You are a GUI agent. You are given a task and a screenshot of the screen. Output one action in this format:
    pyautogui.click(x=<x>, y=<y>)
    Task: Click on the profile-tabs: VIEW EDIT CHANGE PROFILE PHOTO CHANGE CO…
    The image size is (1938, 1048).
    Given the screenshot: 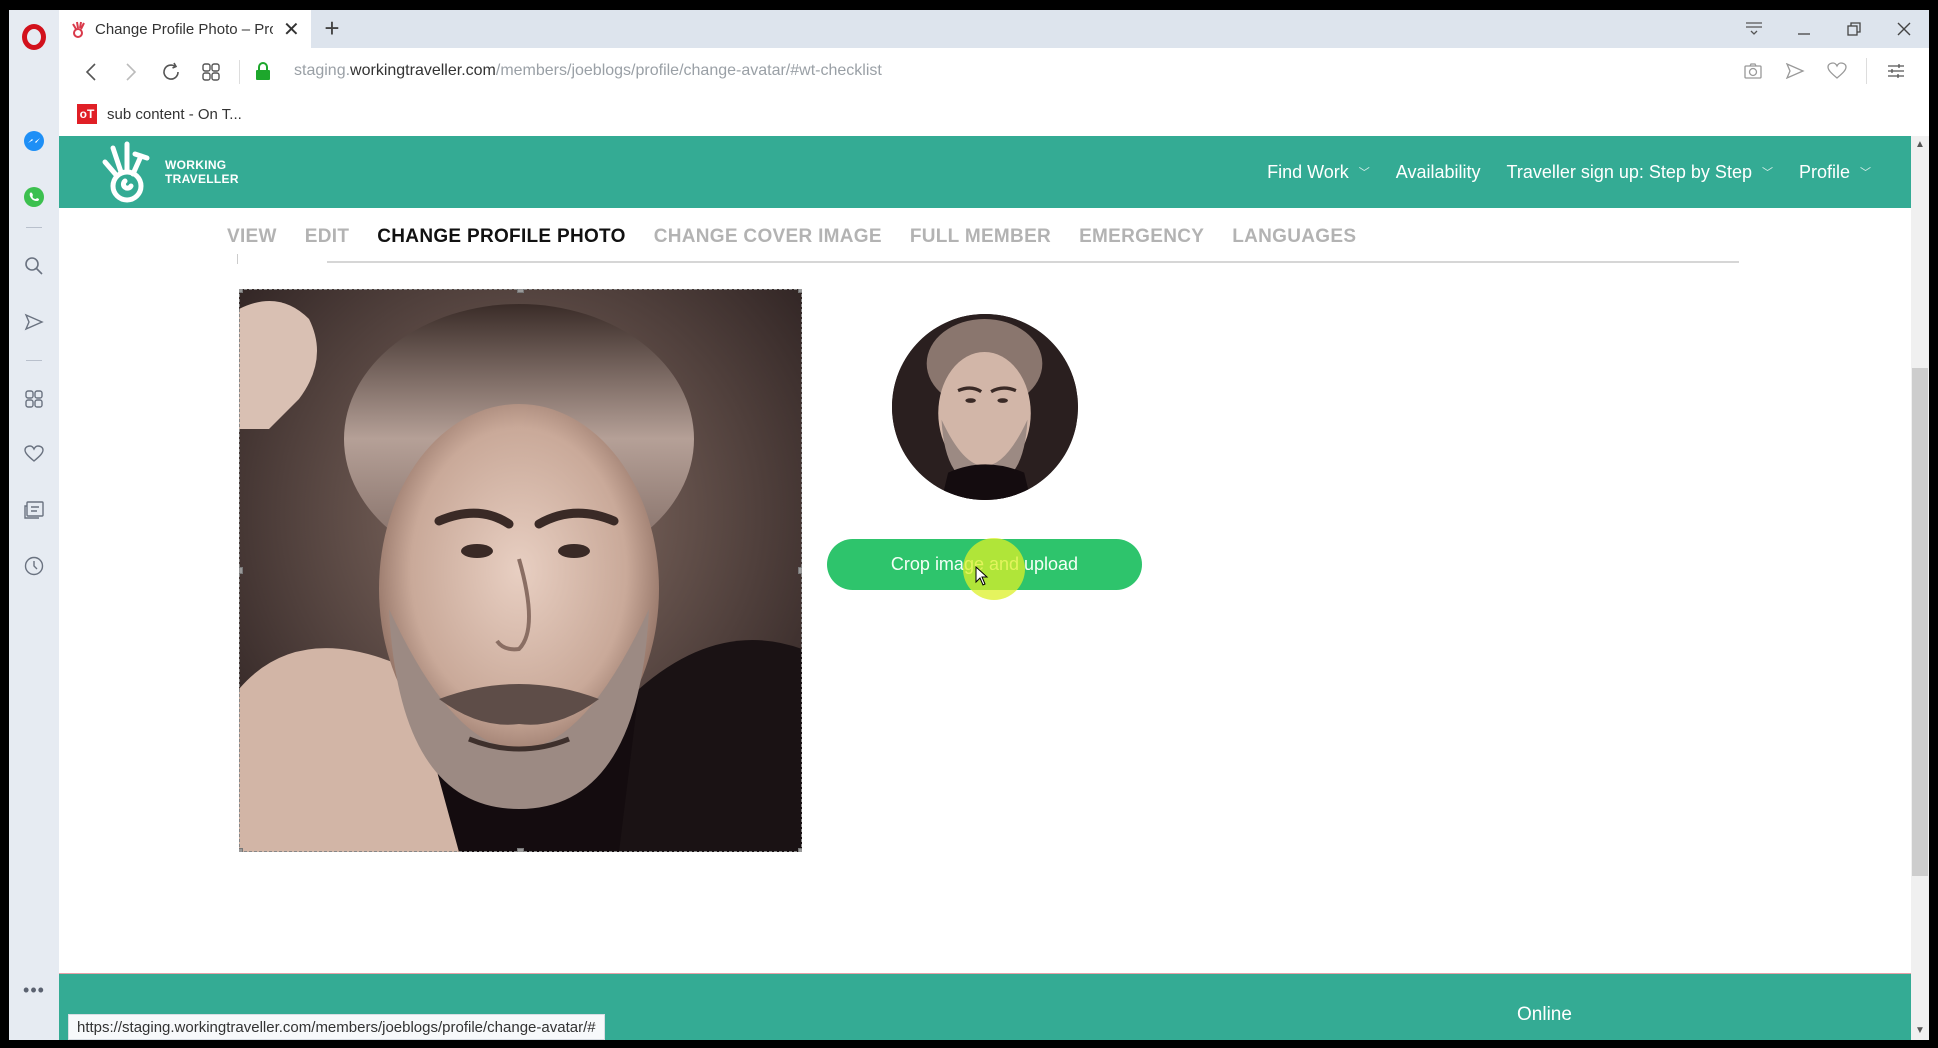 What is the action you would take?
    pyautogui.click(x=791, y=237)
    